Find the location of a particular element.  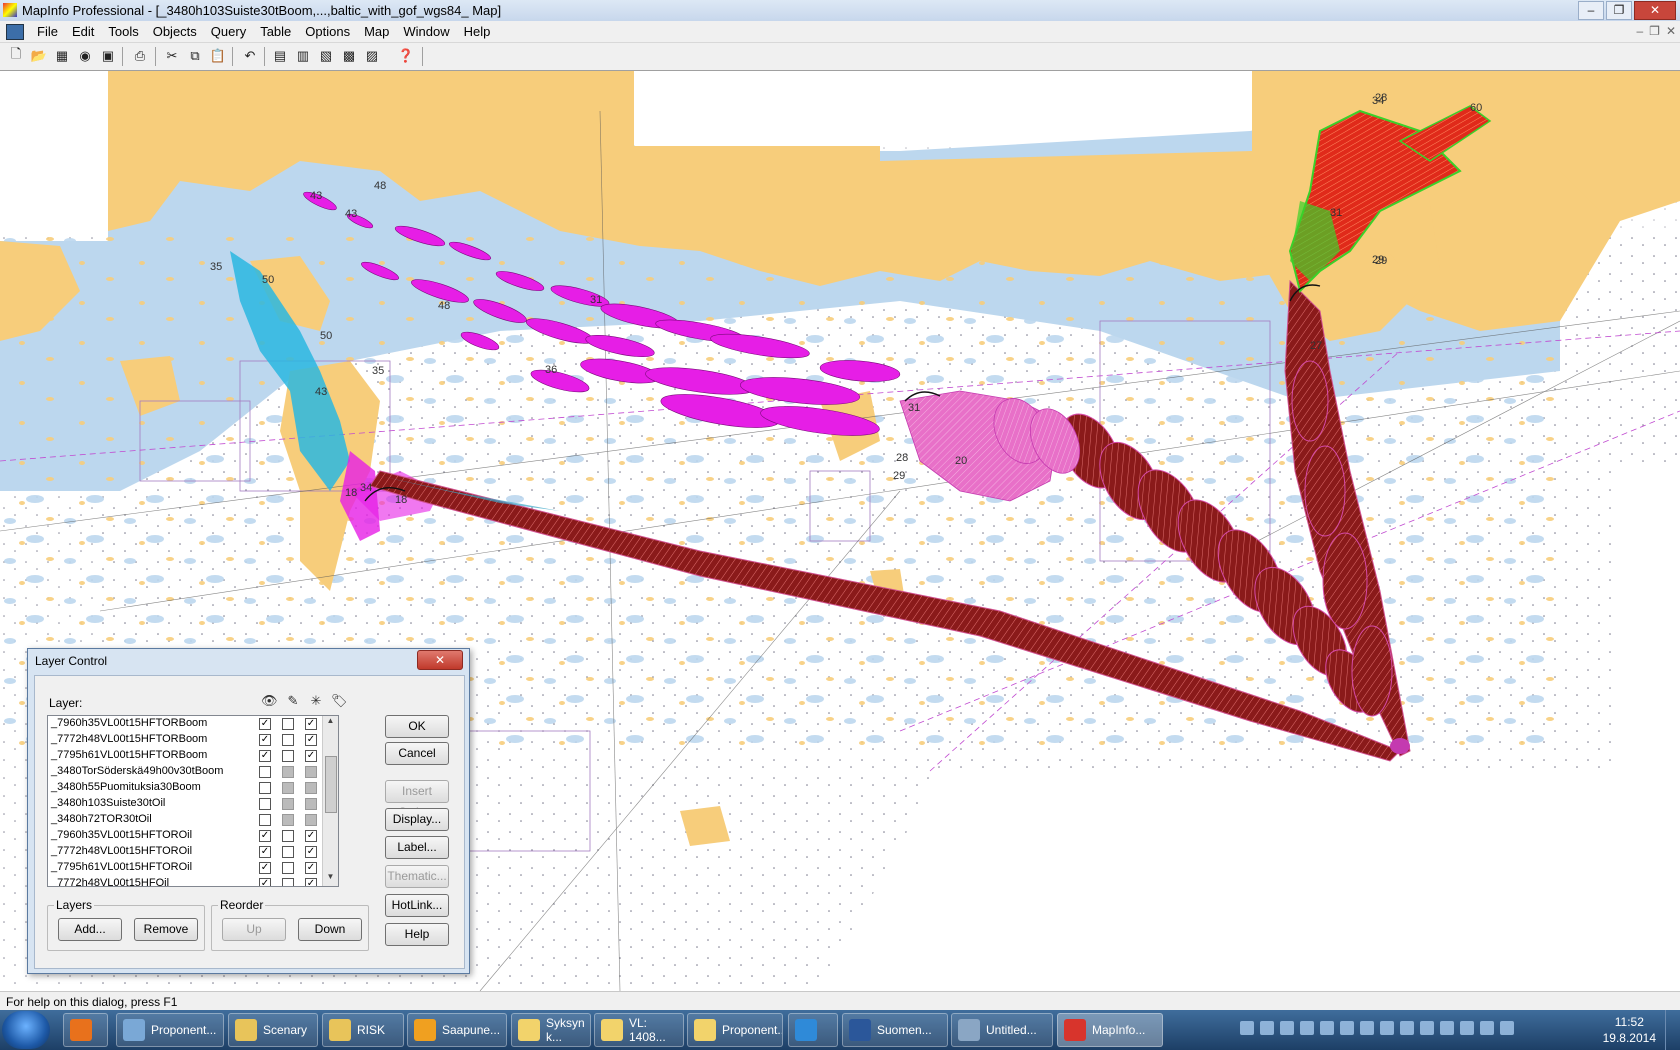

taskbar-item is located at coordinates (85, 1030).